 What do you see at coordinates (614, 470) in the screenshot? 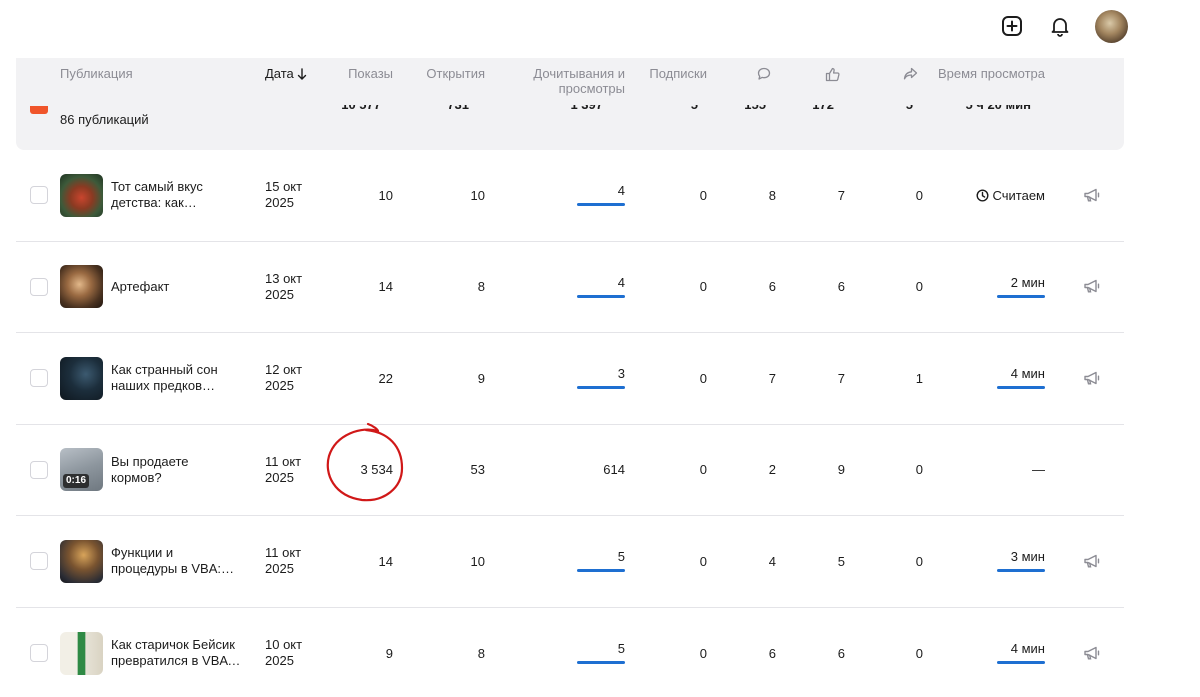
I see `reads-value: 614` at bounding box center [614, 470].